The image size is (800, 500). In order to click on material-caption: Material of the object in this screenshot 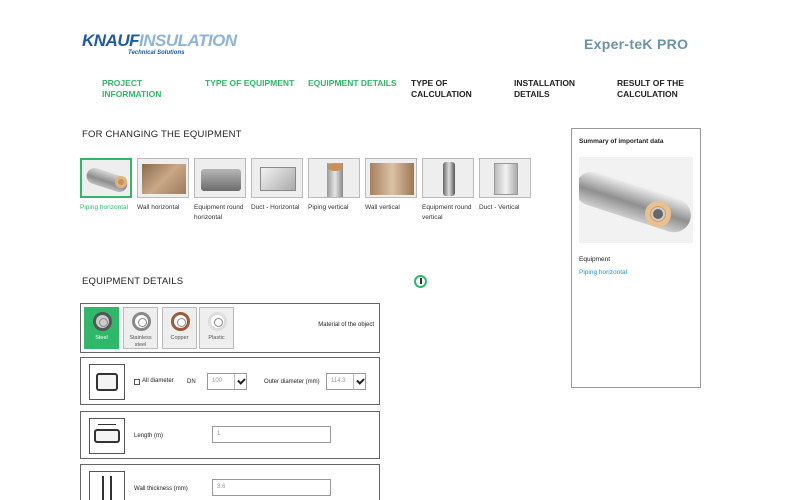, I will do `click(346, 325)`.